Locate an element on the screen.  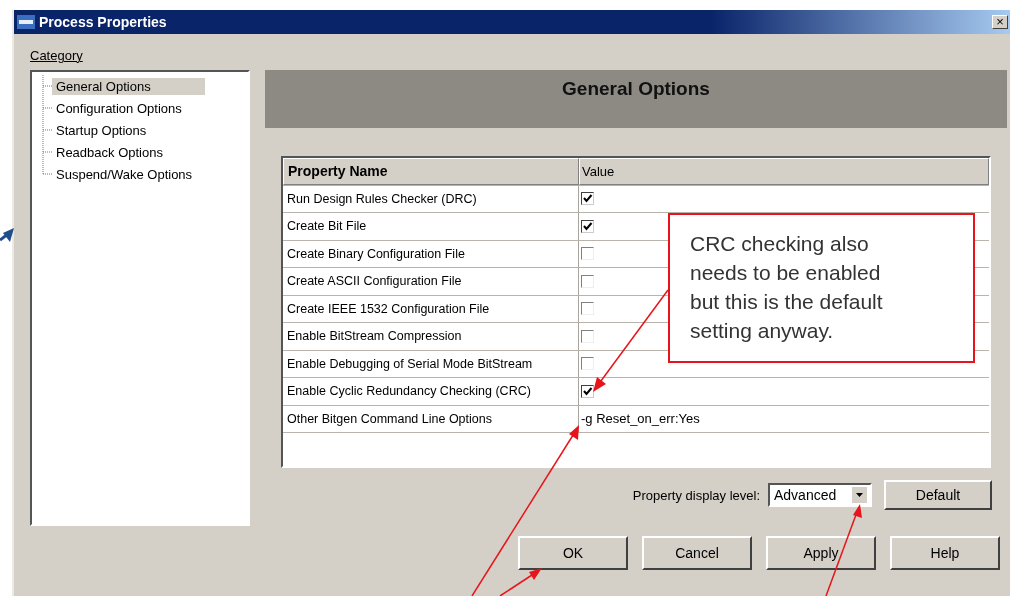
tree-item: Startup Options is located at coordinates (101, 130).